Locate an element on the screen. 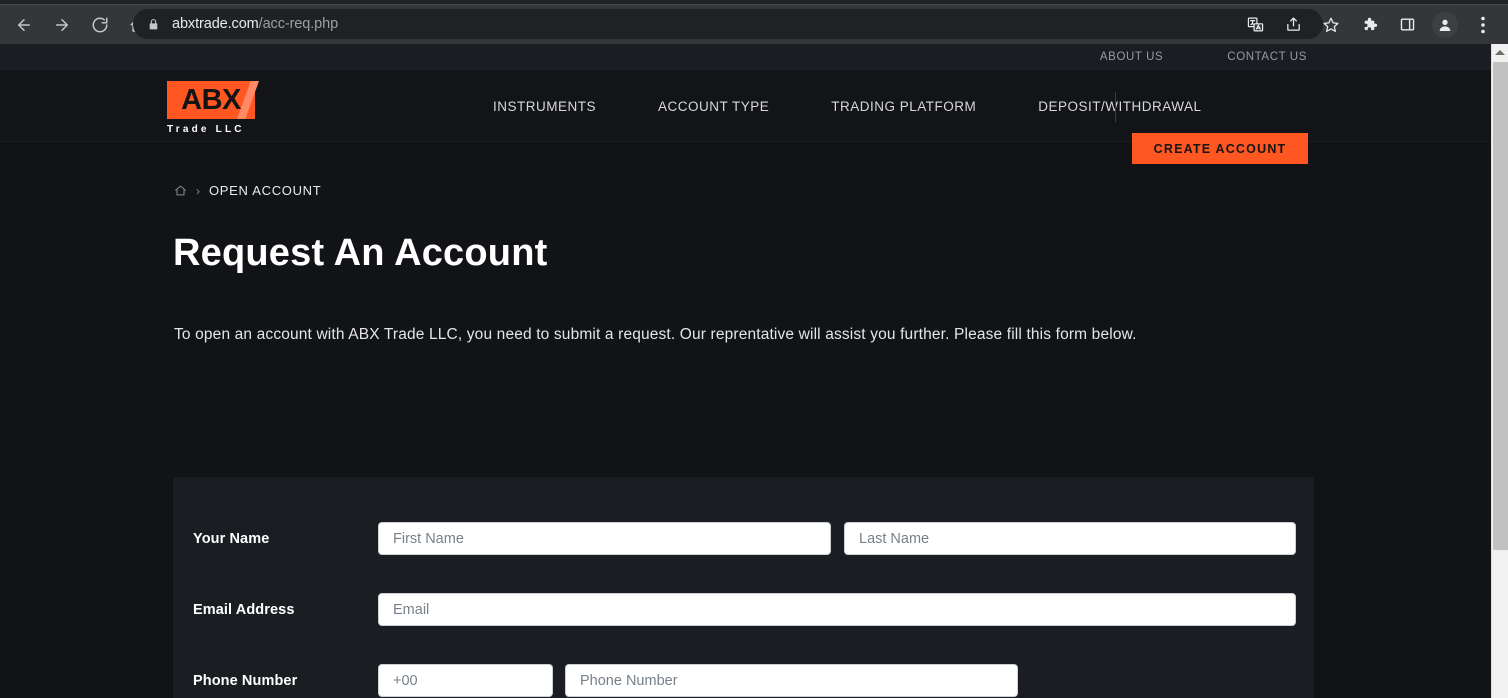  scrollbar-thumb is located at coordinates (1500, 306).